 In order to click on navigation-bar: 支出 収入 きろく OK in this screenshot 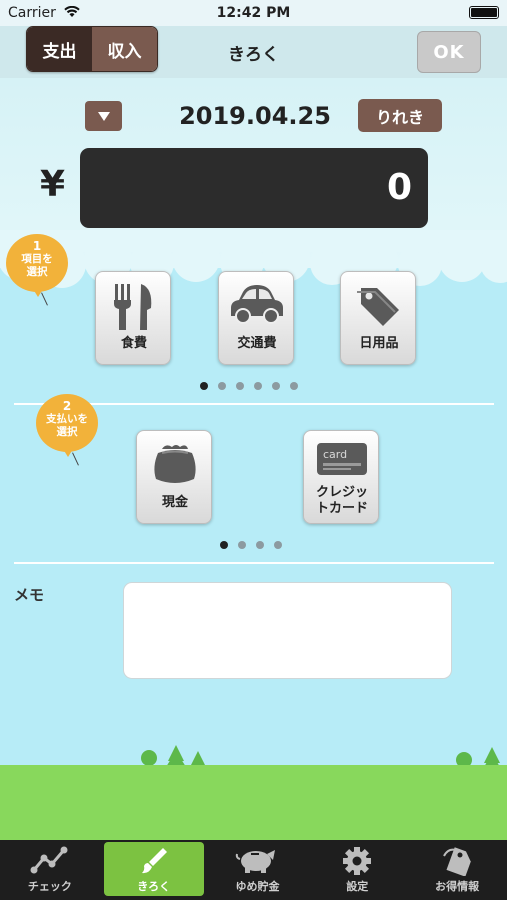, I will do `click(253, 52)`.